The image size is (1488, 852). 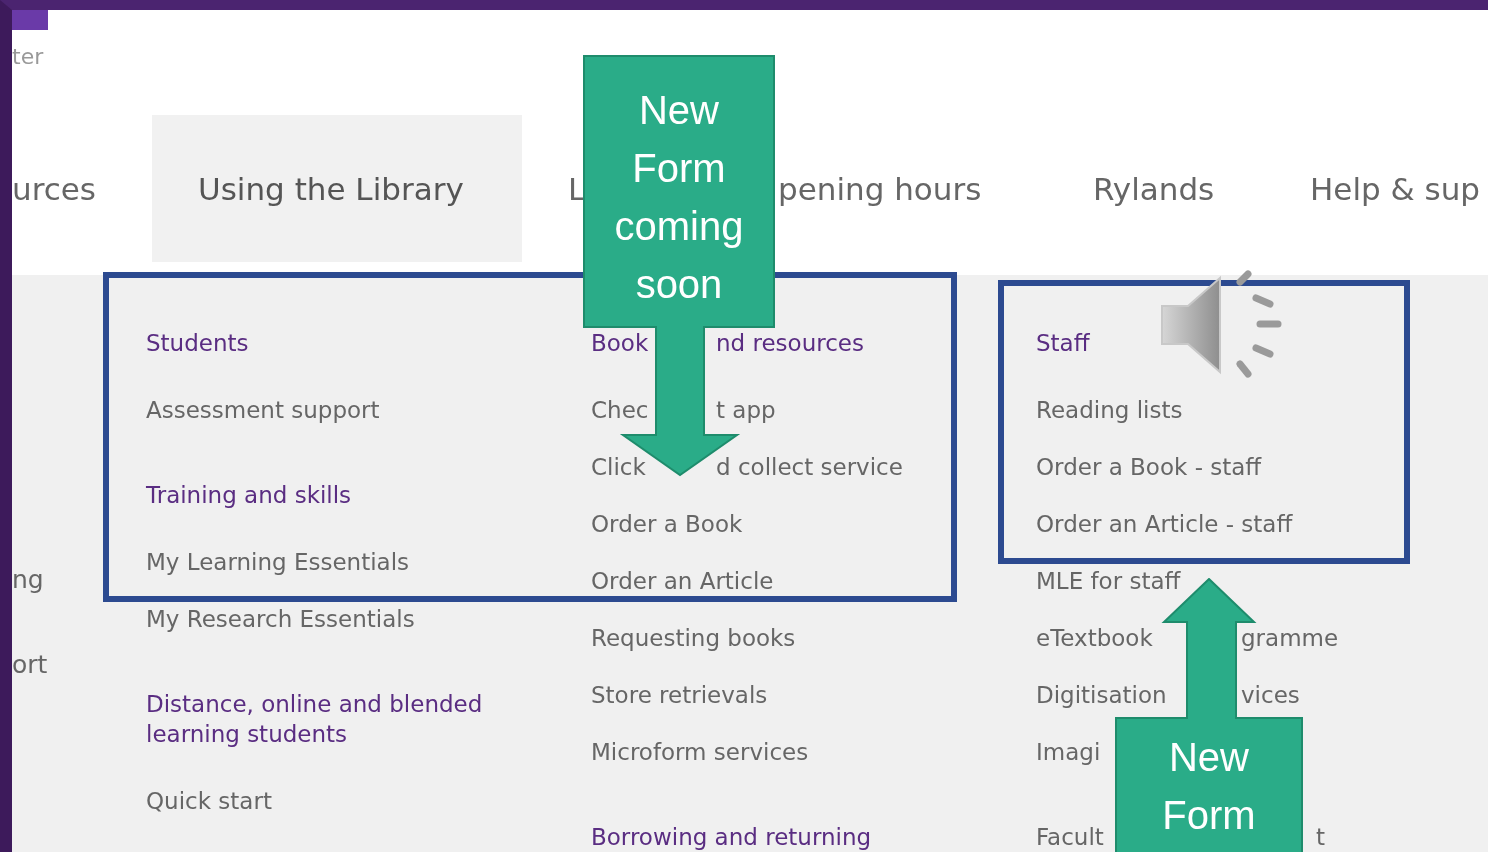 I want to click on menu-link: Click, so click(x=618, y=467).